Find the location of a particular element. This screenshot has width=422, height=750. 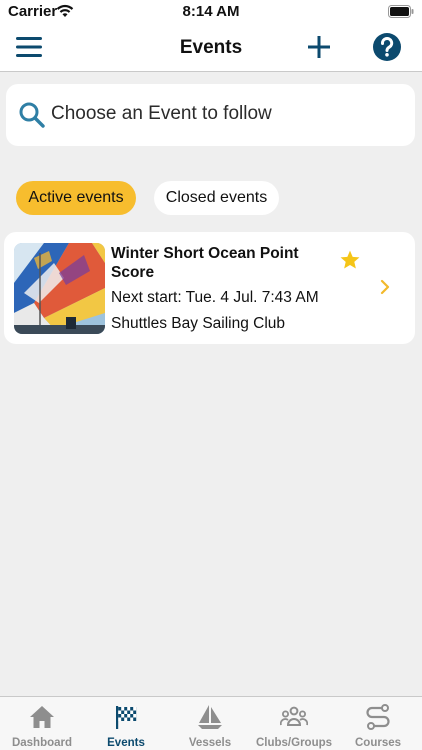

tab-dashboard: Dashboard is located at coordinates (42, 723).